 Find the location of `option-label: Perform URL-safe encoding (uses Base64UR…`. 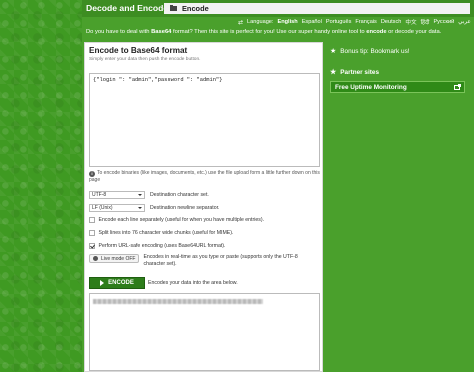

option-label: Perform URL-safe encoding (uses Base64UR… is located at coordinates (162, 246).